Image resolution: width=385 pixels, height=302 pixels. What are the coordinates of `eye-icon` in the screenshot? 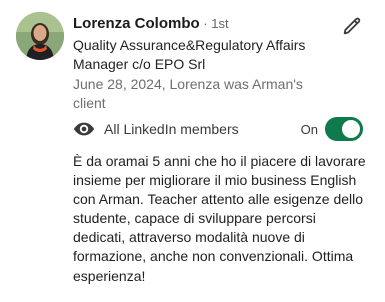 It's located at (84, 129).